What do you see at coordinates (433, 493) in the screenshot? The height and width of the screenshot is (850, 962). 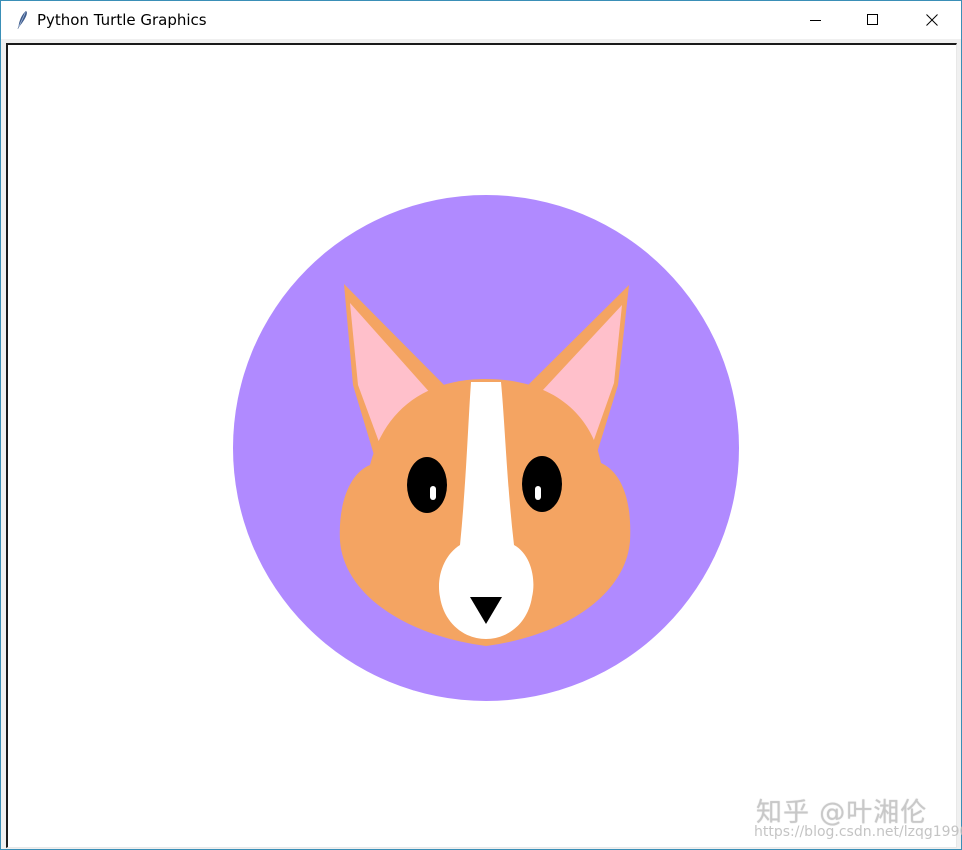 I see `left-eye-glint` at bounding box center [433, 493].